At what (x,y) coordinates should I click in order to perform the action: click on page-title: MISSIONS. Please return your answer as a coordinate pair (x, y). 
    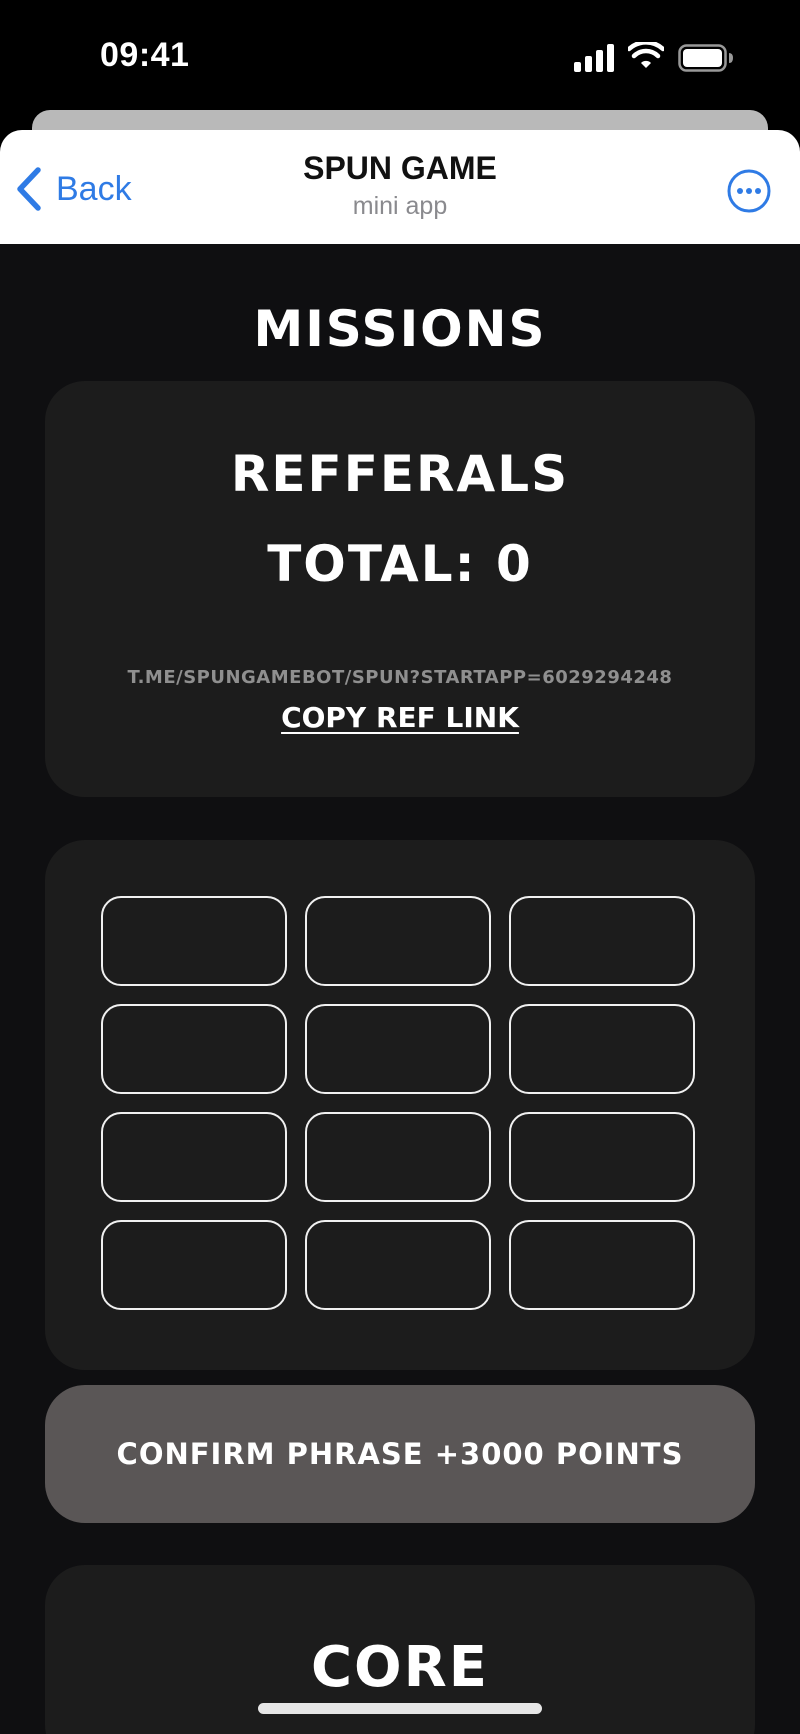
    Looking at the image, I should click on (400, 329).